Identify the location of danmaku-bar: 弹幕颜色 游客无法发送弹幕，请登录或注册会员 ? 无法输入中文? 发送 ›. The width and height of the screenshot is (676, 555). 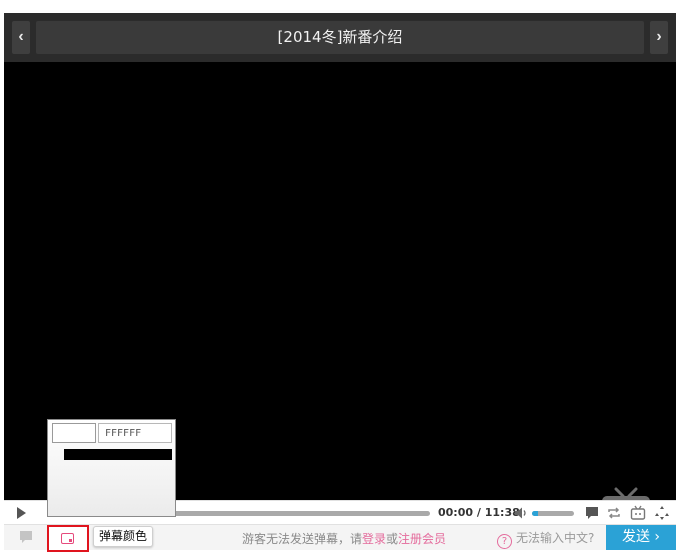
(340, 538).